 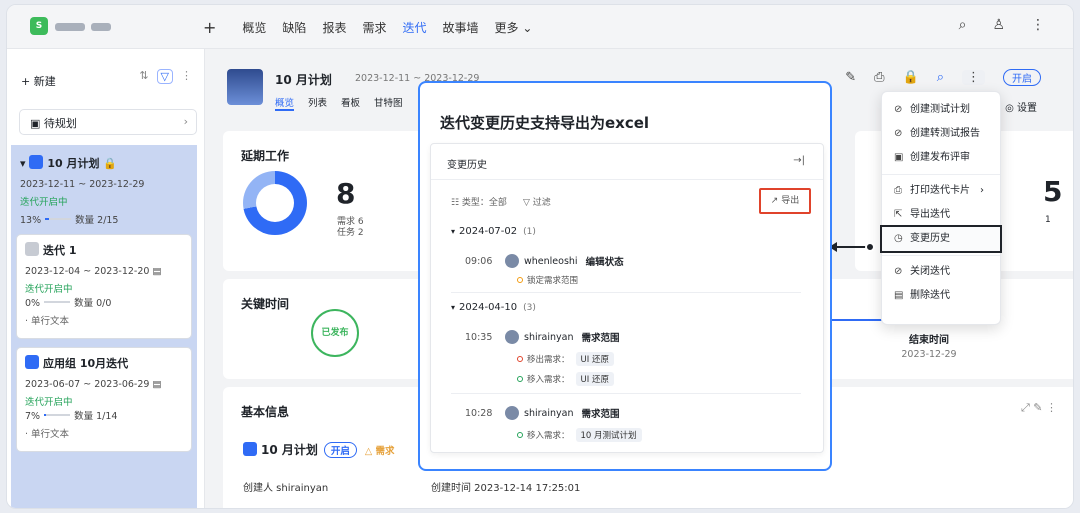 What do you see at coordinates (265, 412) in the screenshot?
I see `panel-title: 基本信息` at bounding box center [265, 412].